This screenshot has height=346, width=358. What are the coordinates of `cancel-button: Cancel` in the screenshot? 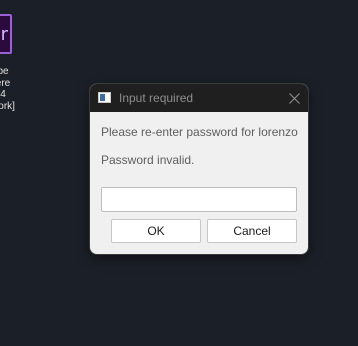 It's located at (252, 231).